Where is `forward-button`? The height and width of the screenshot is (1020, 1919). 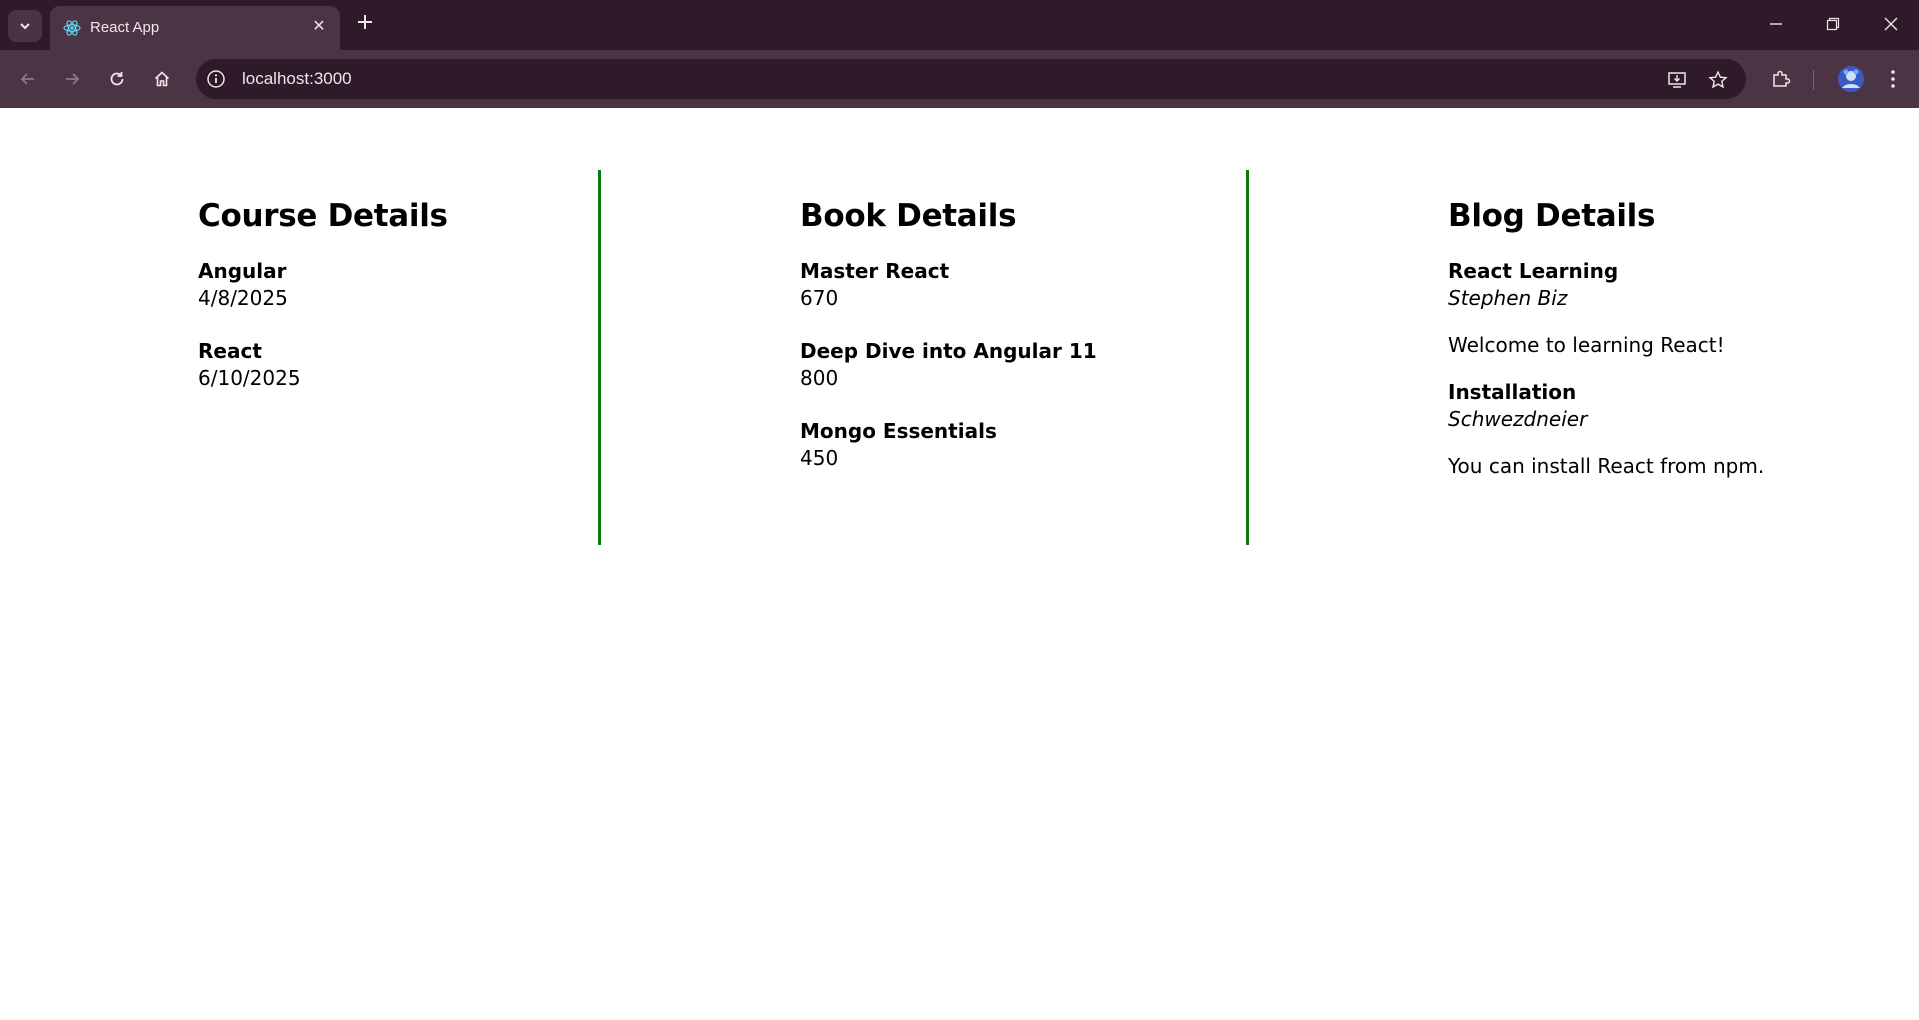
forward-button is located at coordinates (72, 79).